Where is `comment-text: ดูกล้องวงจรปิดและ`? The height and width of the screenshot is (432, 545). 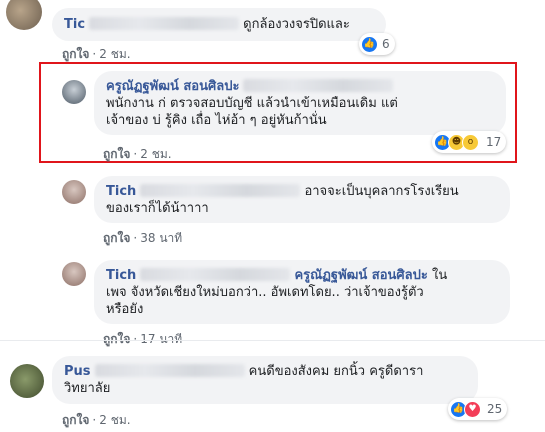 comment-text: ดูกล้องวงจรปิดและ is located at coordinates (296, 24).